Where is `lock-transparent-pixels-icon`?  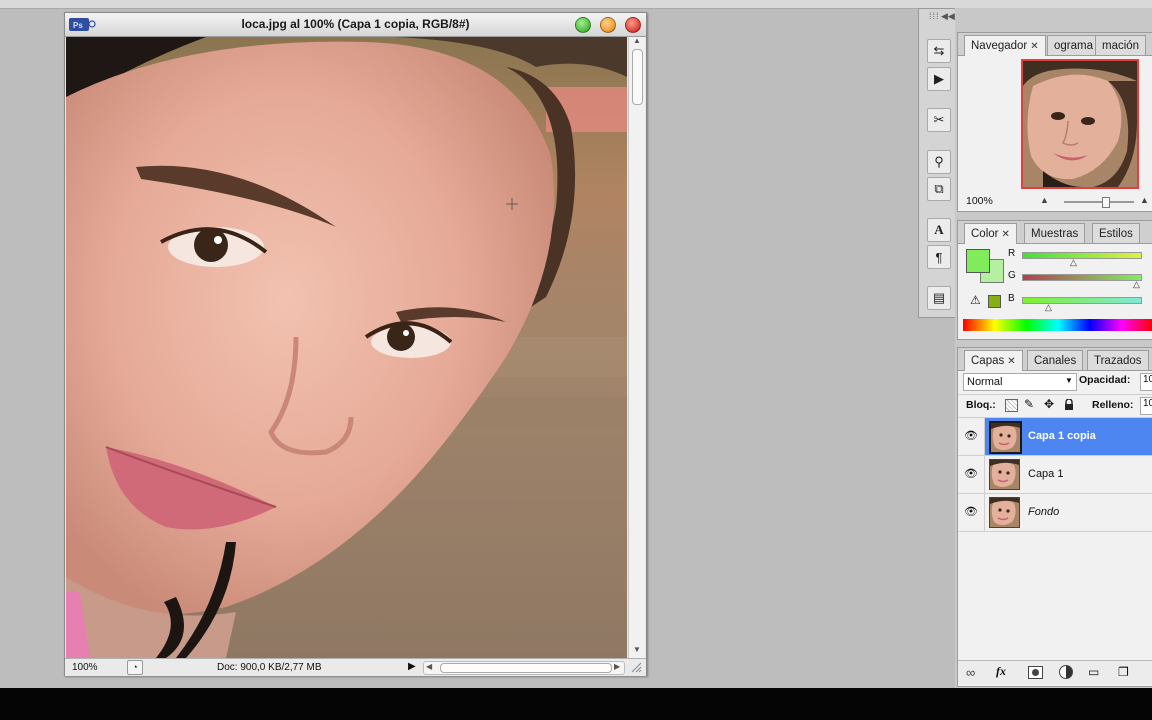
lock-transparent-pixels-icon is located at coordinates (1011, 405).